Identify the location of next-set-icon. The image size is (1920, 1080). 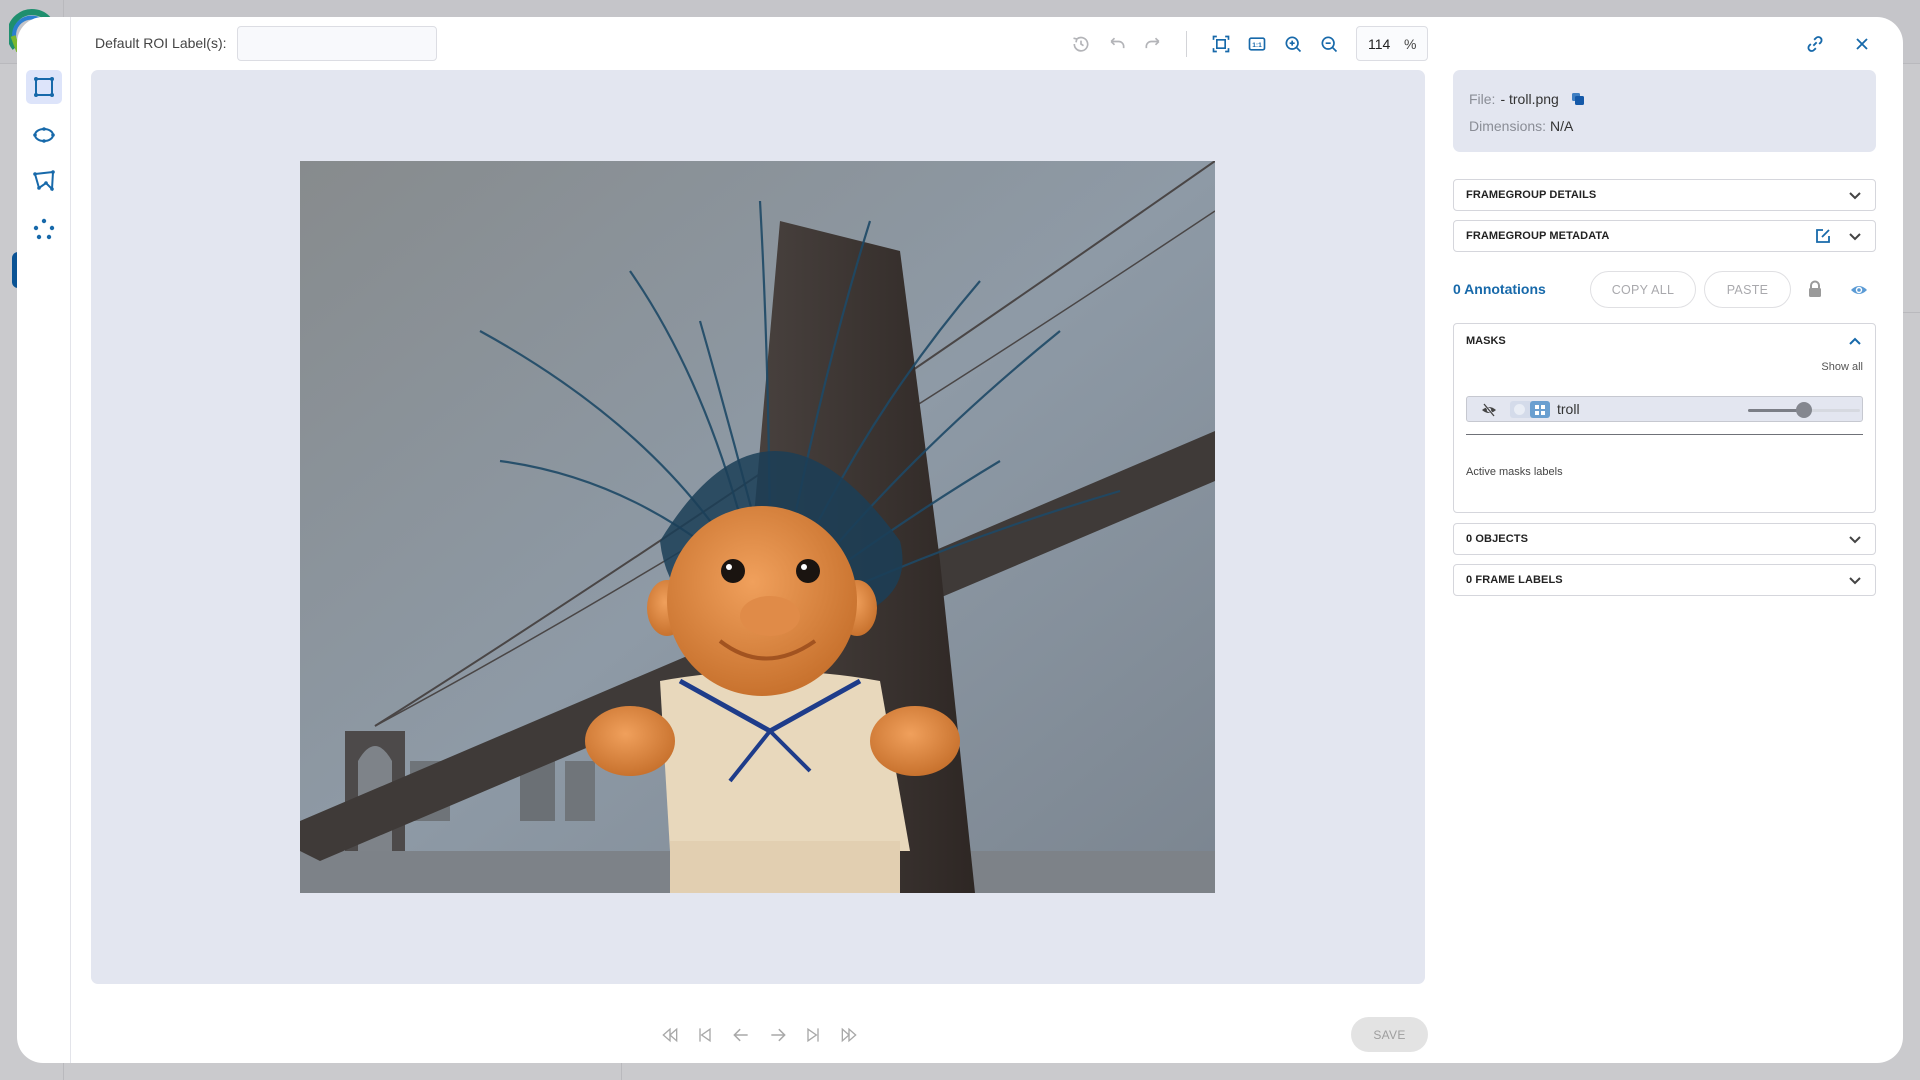
(813, 1035).